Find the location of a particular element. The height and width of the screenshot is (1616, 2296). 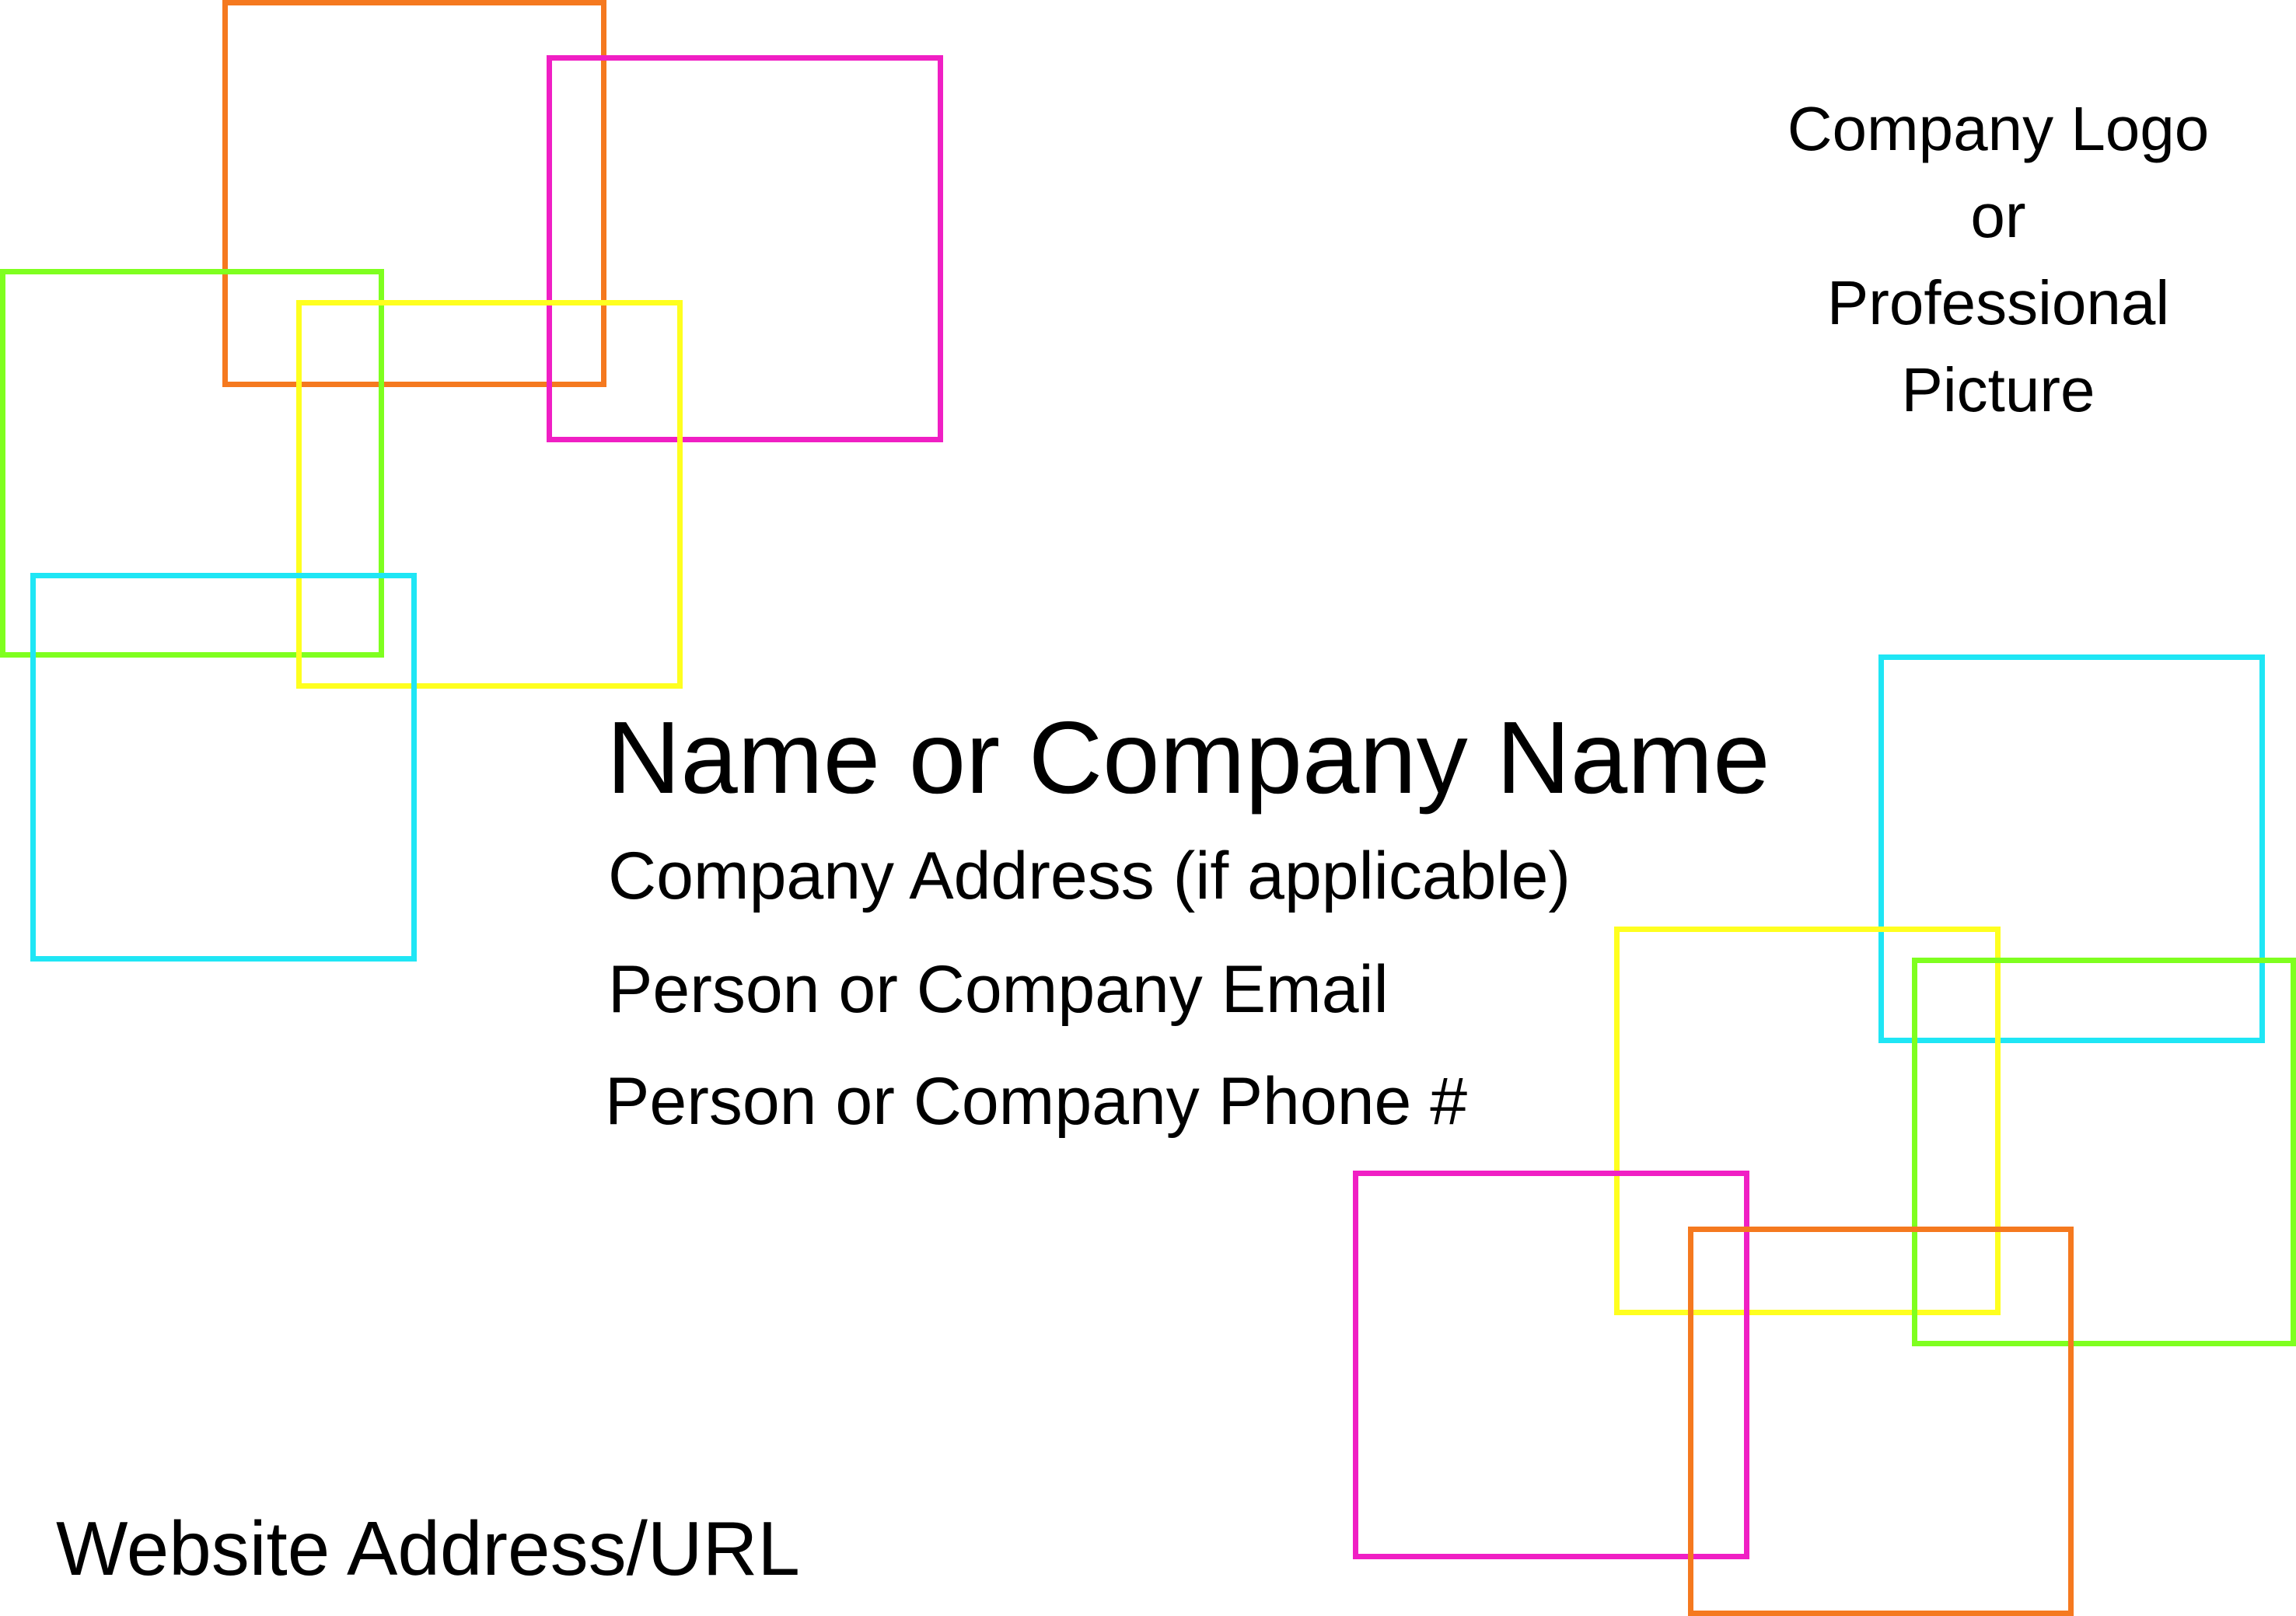

logo-placeholder-line: Picture is located at coordinates (1998, 389).